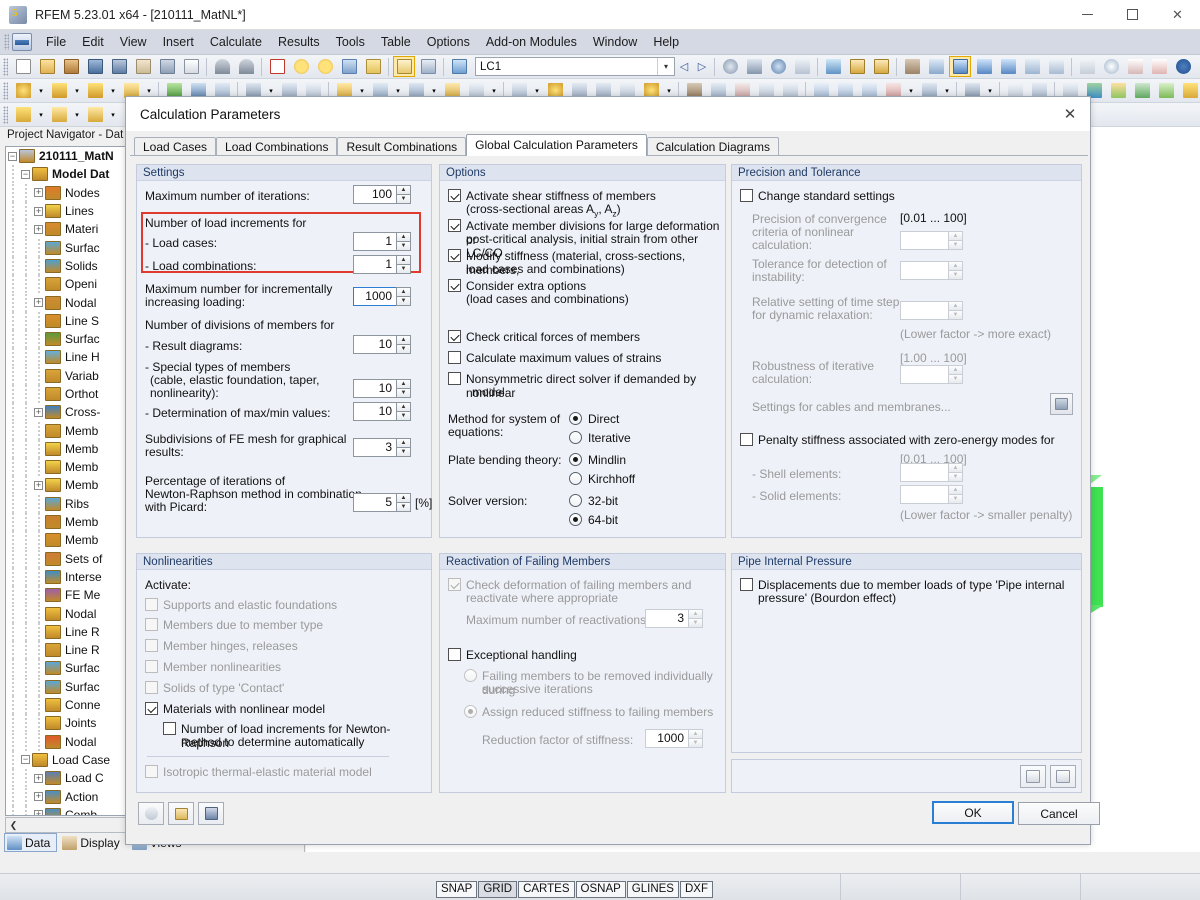  Describe the element at coordinates (23, 66) in the screenshot. I see `new-file-icon` at that location.